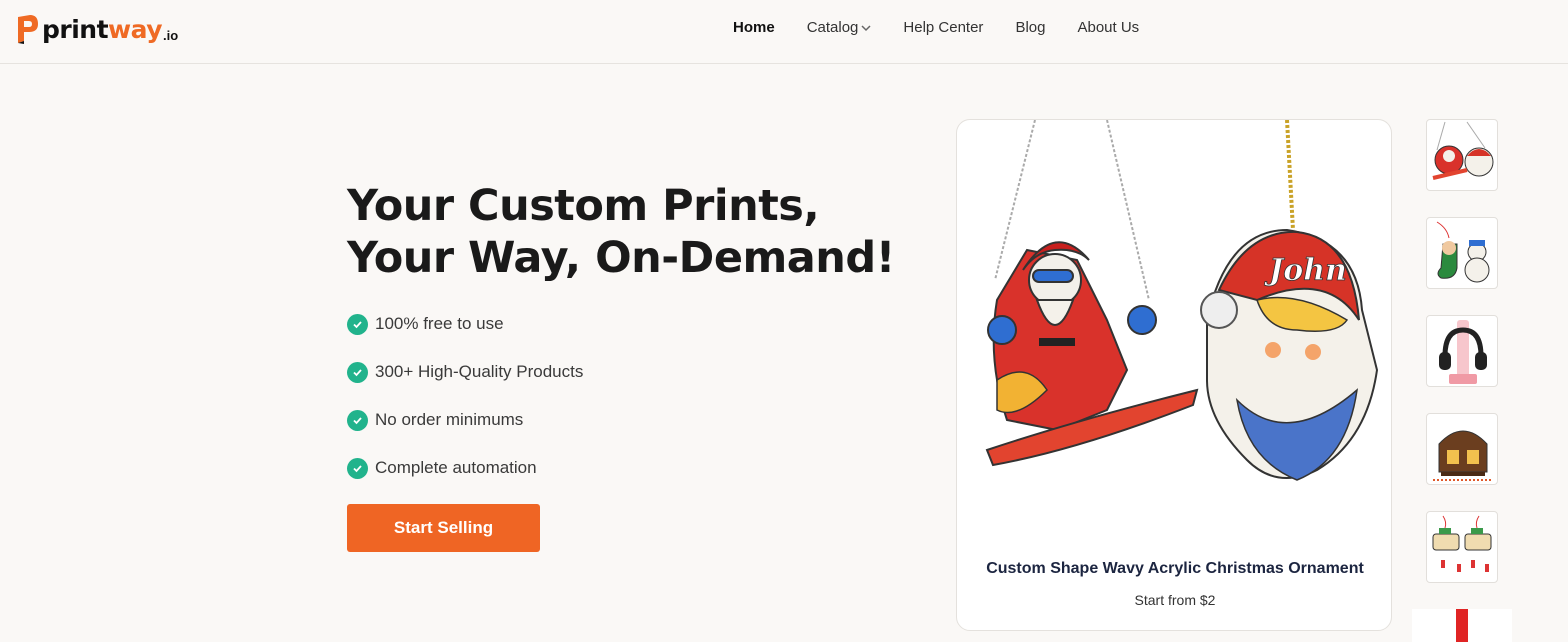  I want to click on thumbnail-headphone-stand, so click(1462, 351).